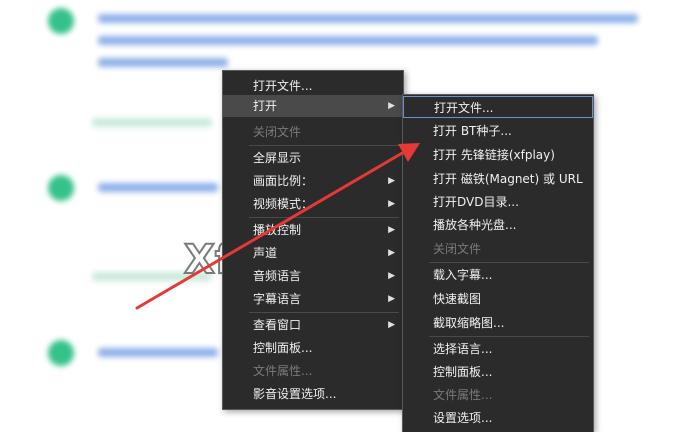  I want to click on arrow-shaft, so click(270, 230).